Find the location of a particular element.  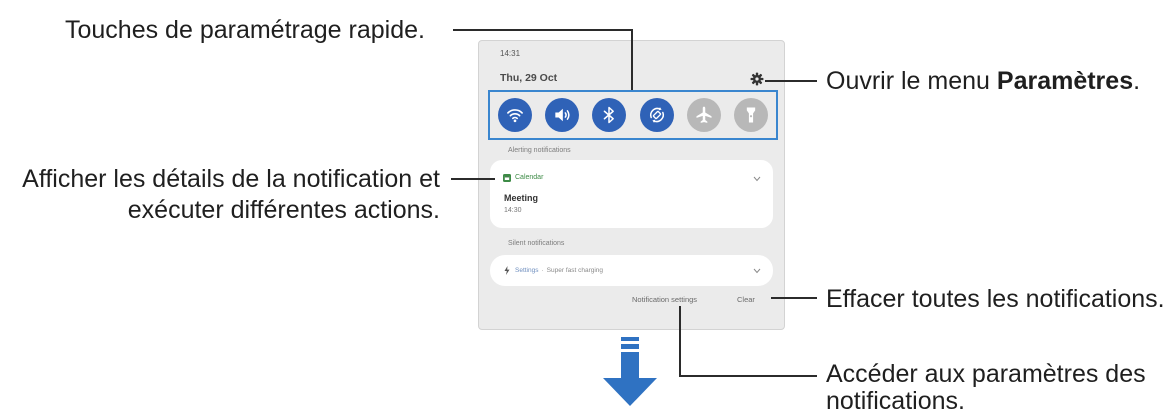

callout-notification-details-line-2: exécuter différentes actions. is located at coordinates (283, 210).